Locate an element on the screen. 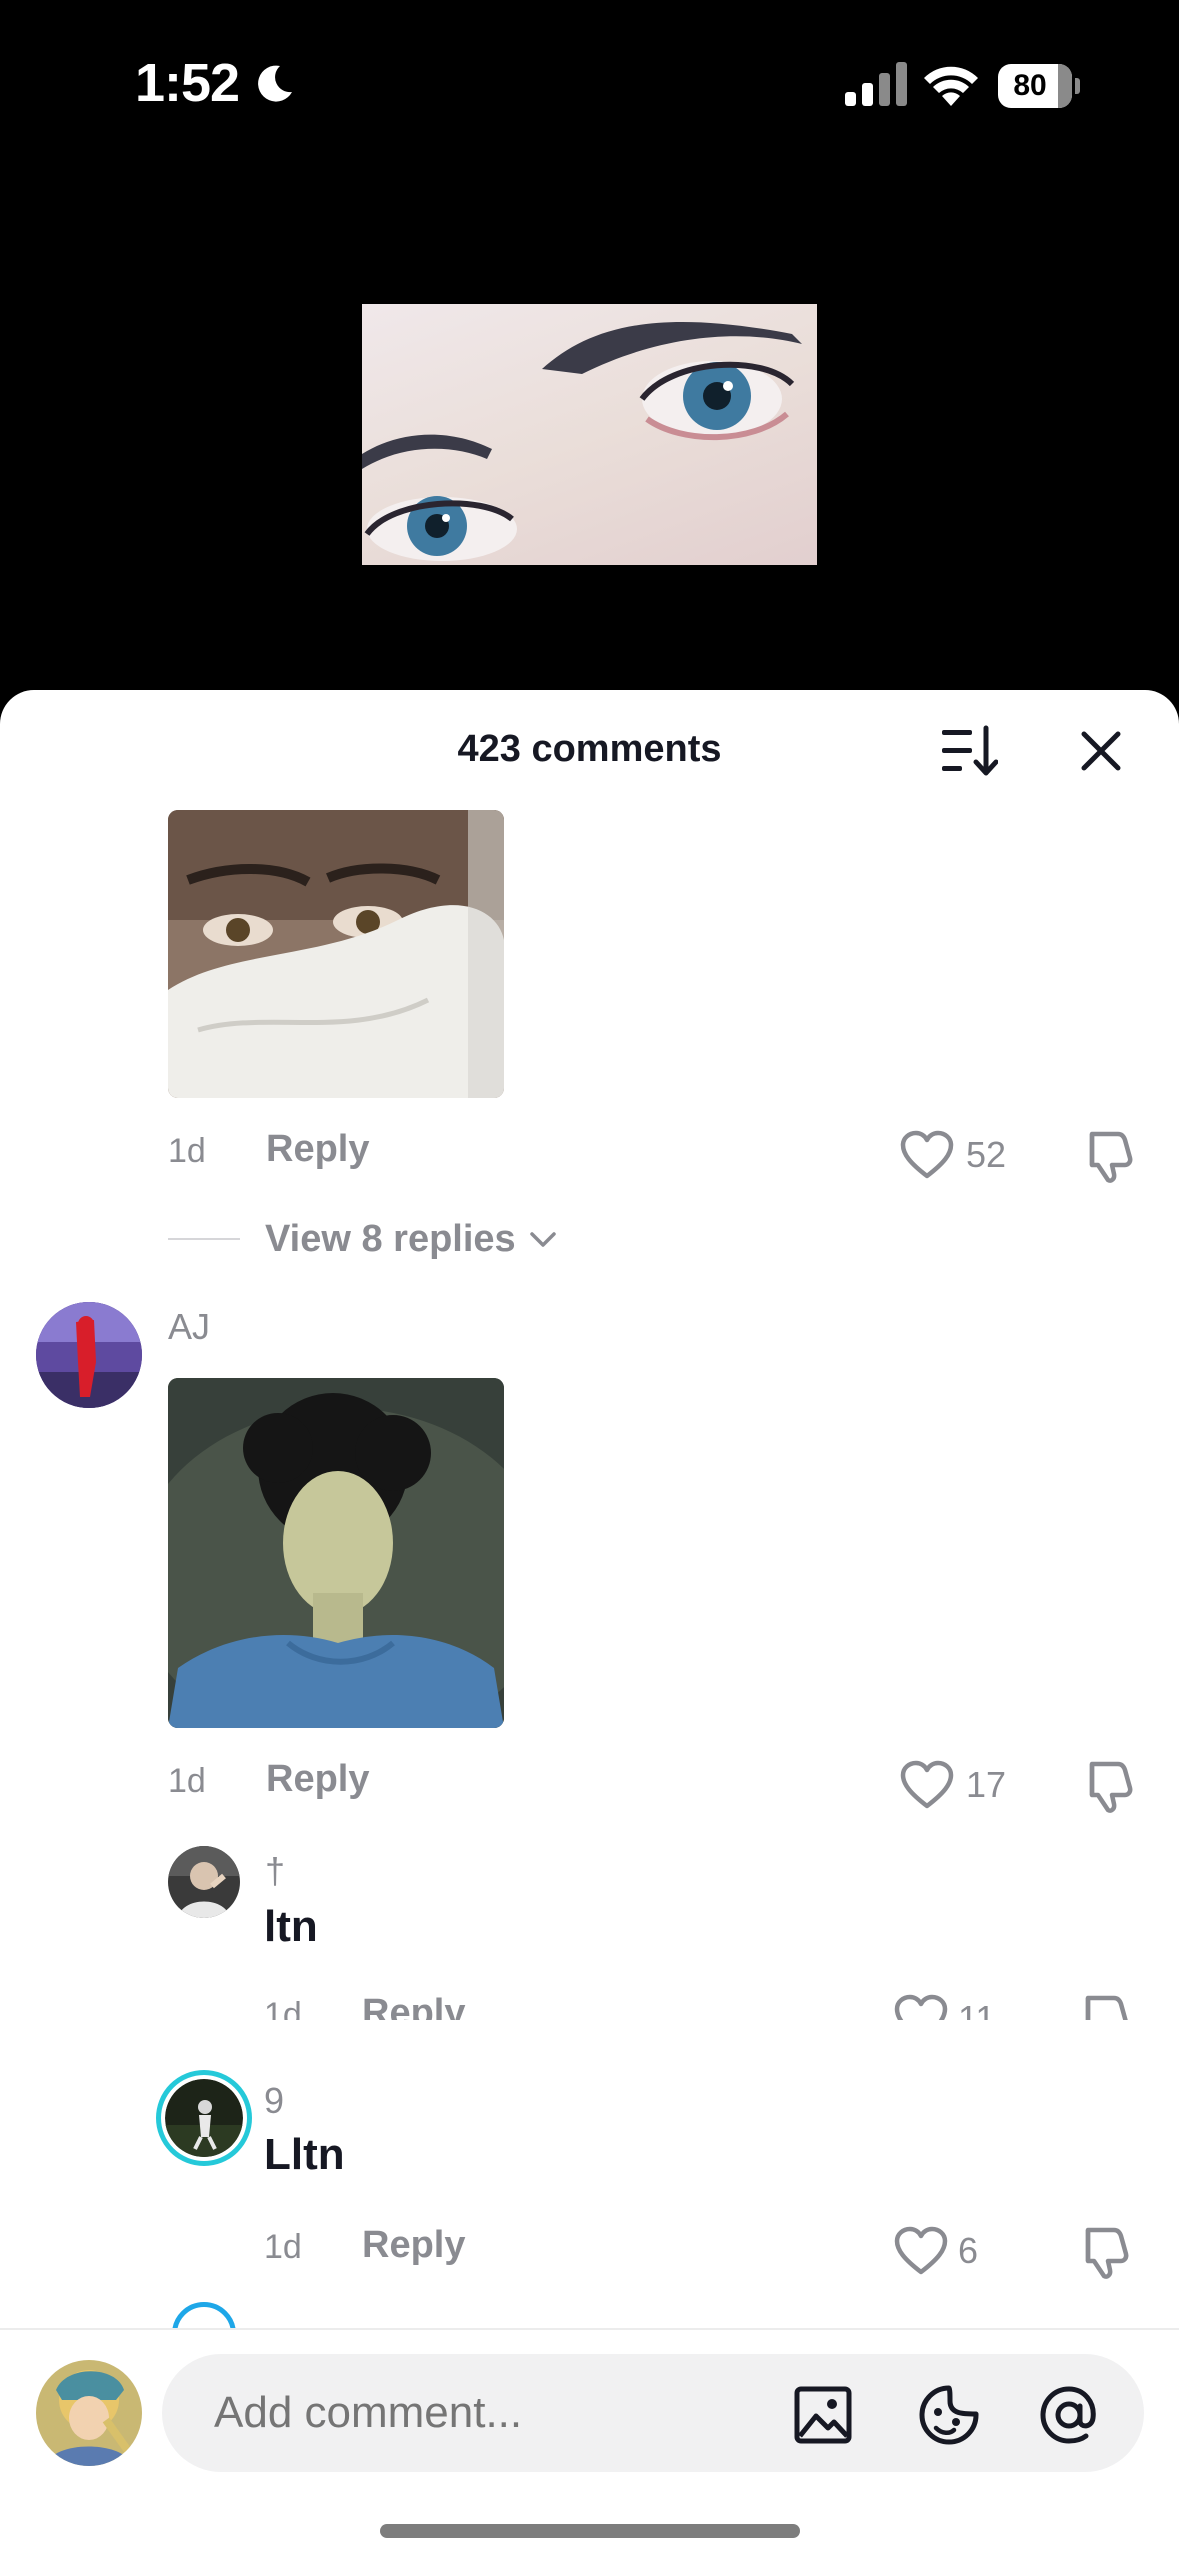 The height and width of the screenshot is (2556, 1179). view-replies-label: View 8 replies is located at coordinates (390, 1239).